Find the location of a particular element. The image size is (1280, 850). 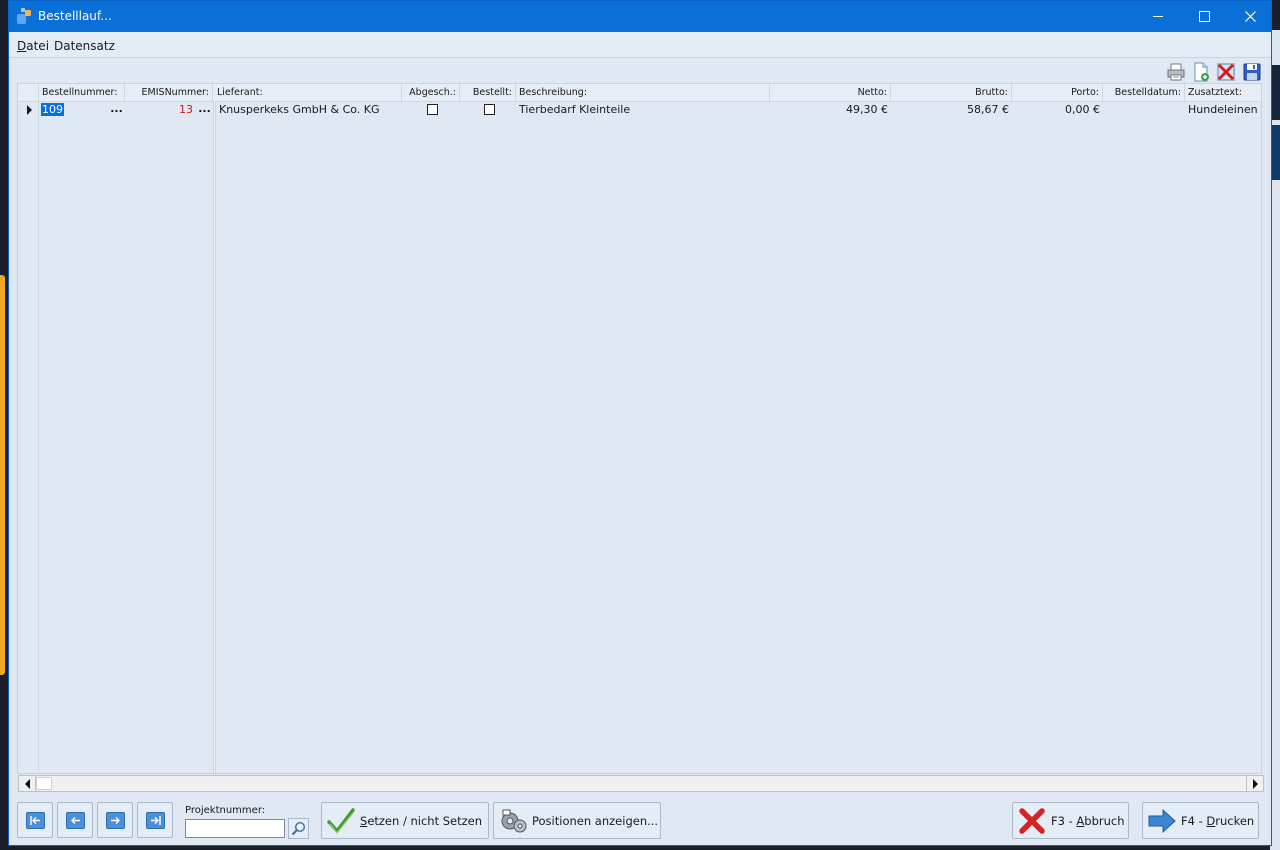

header-beschreibung: Beschreibung: is located at coordinates (643, 92).